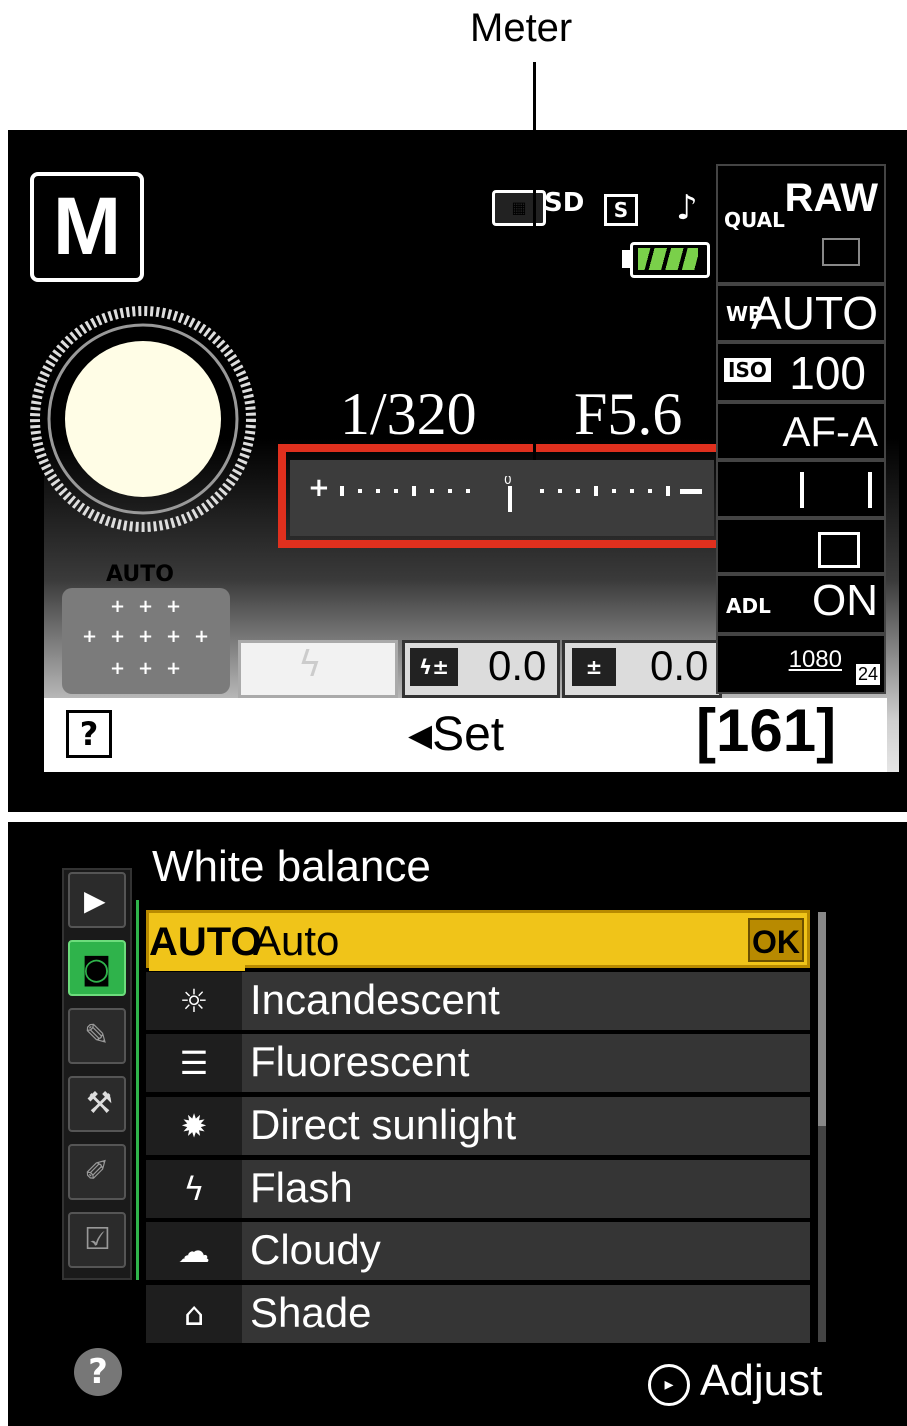 This screenshot has width=907, height=1426. I want to click on ok-button: OK, so click(776, 940).